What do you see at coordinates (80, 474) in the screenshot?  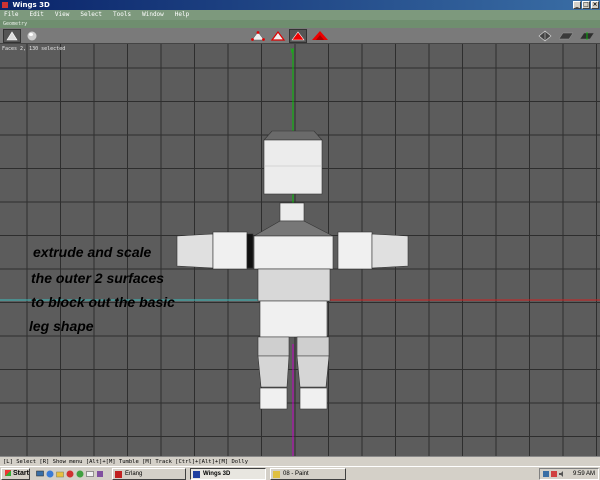 I see `messenger-icon` at bounding box center [80, 474].